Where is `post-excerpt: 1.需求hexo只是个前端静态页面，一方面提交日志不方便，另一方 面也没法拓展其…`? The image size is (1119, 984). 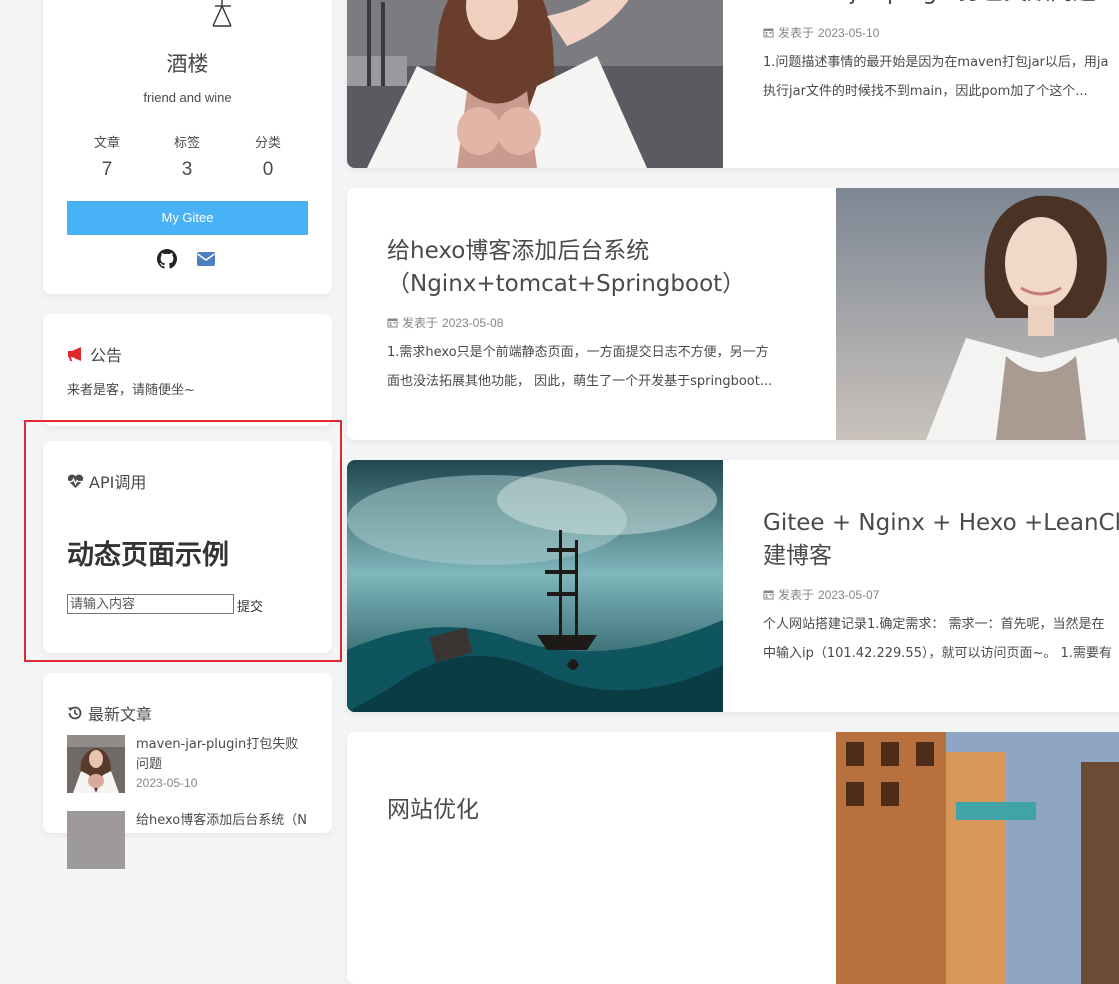 post-excerpt: 1.需求hexo只是个前端静态页面，一方面提交日志不方便，另一方 面也没法拓展其… is located at coordinates (579, 367).